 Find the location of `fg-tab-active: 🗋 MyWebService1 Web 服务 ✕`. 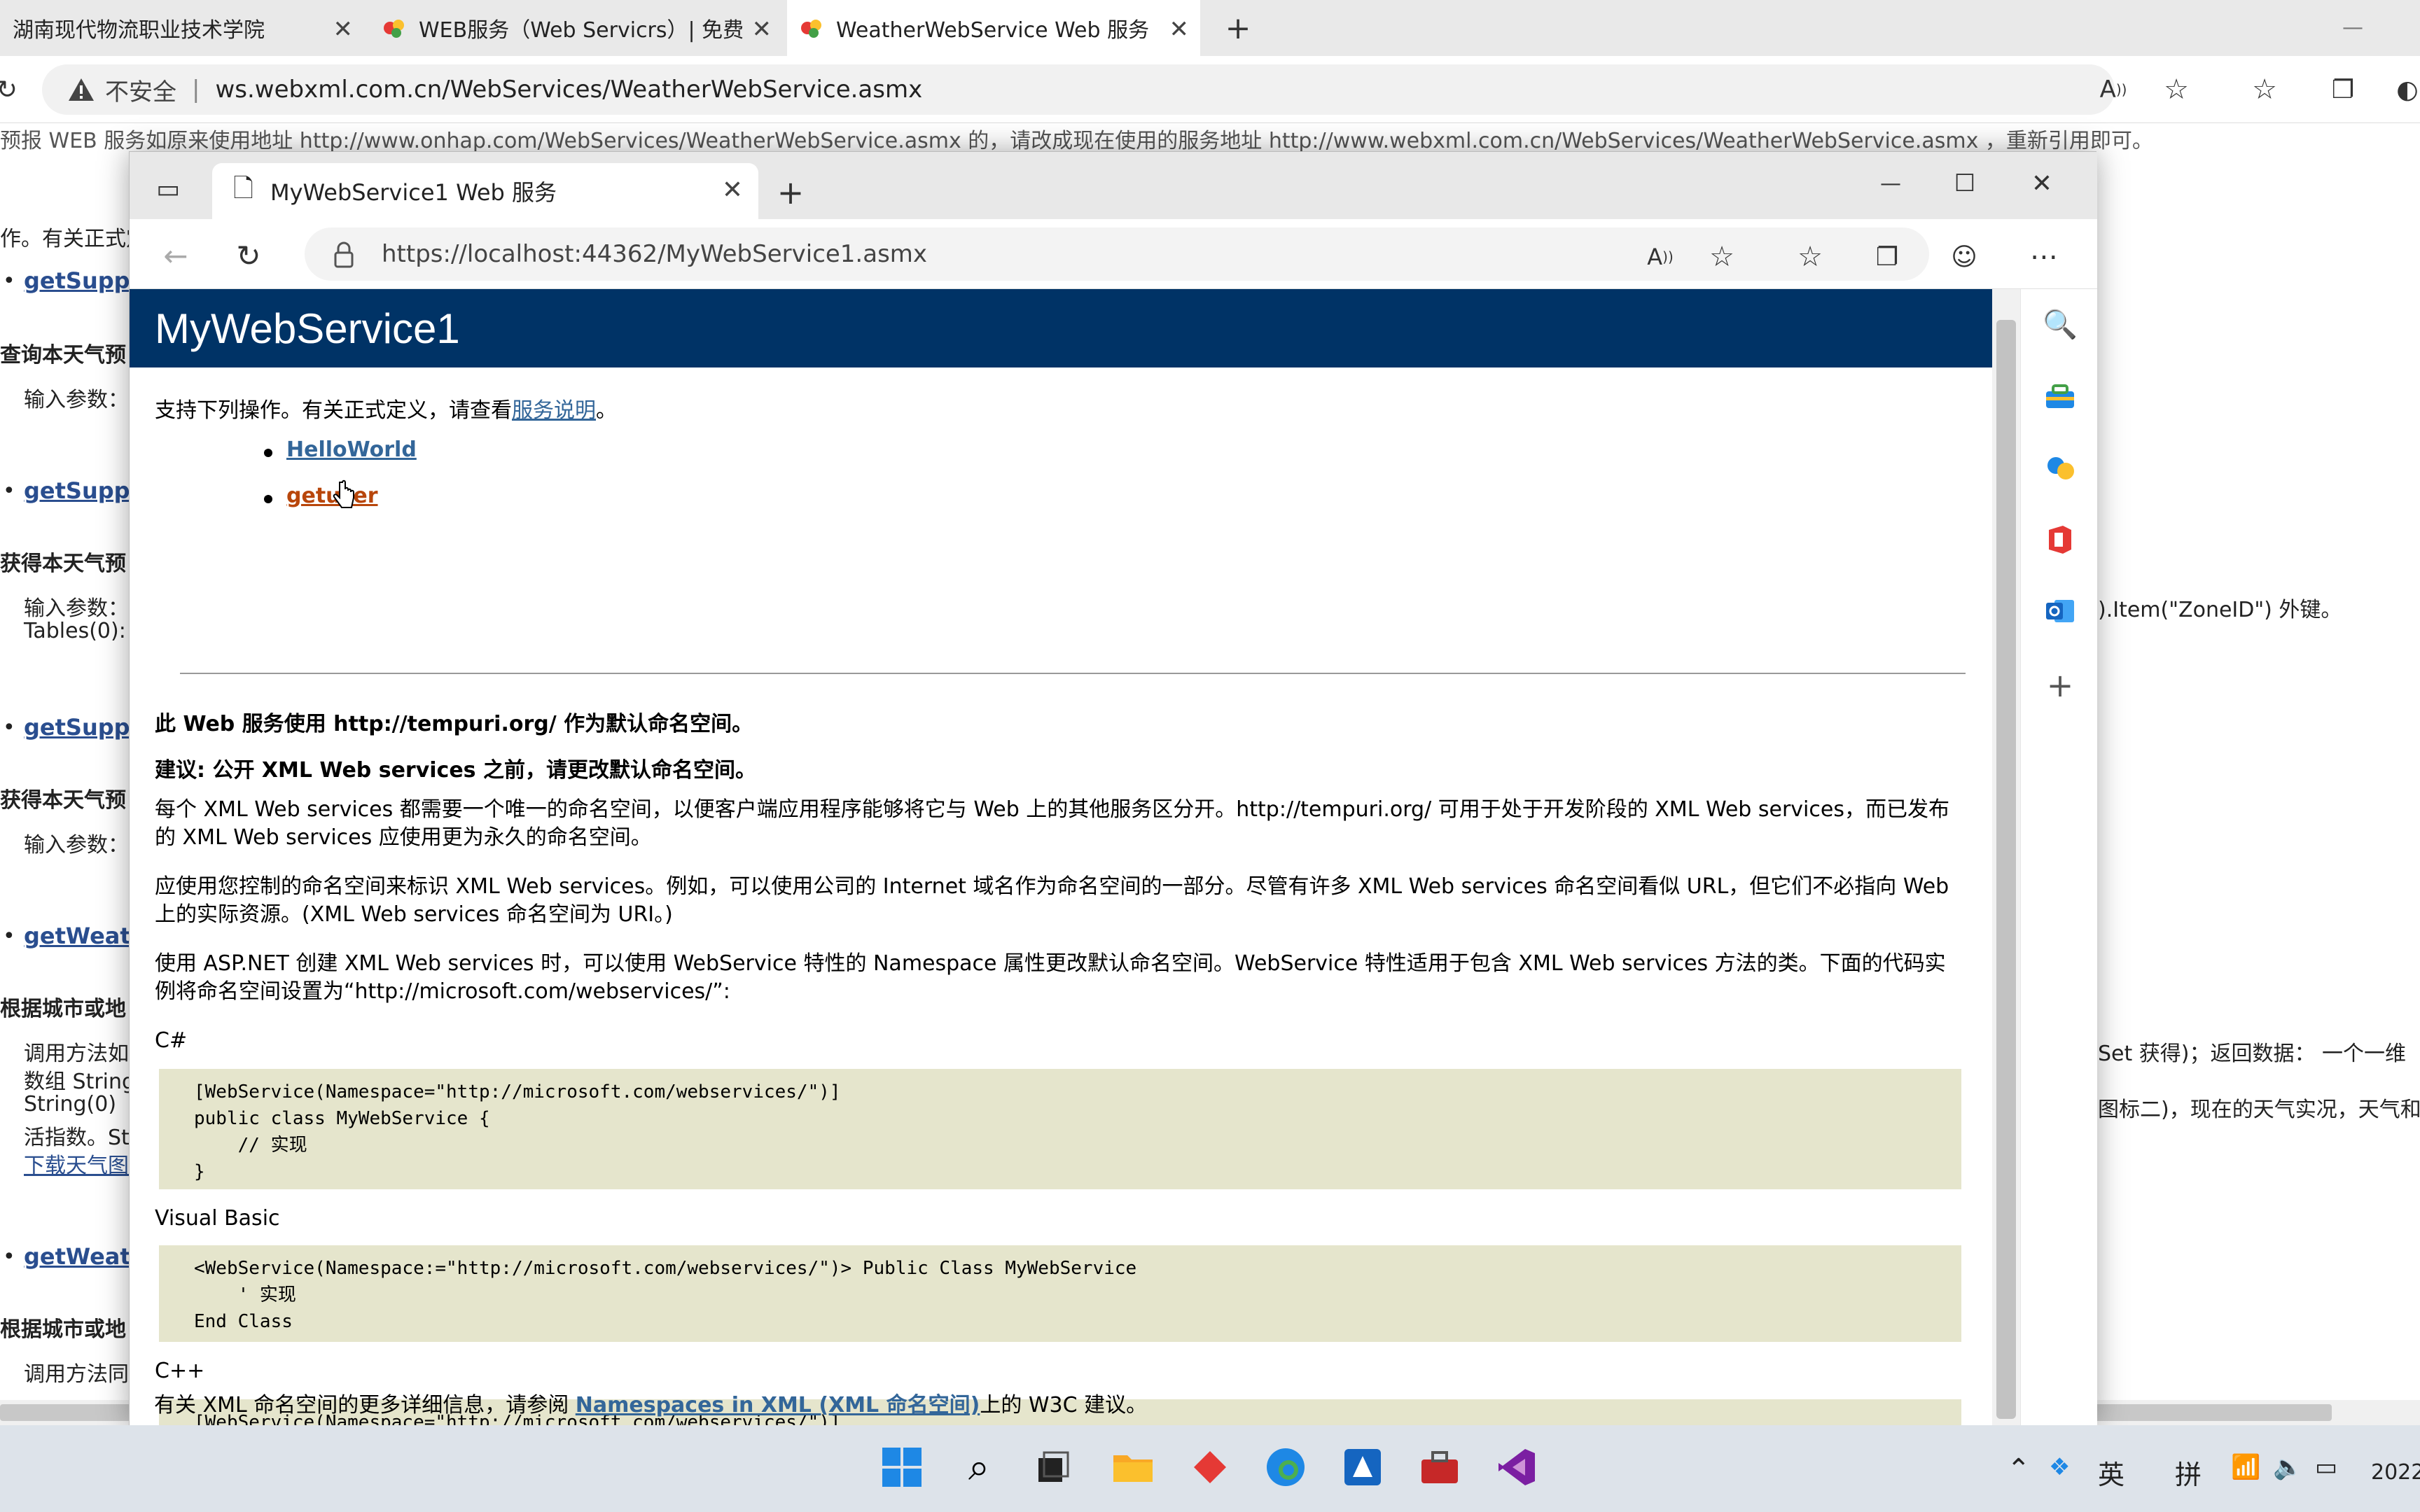

fg-tab-active: 🗋 MyWebService1 Web 服务 ✕ is located at coordinates (485, 191).